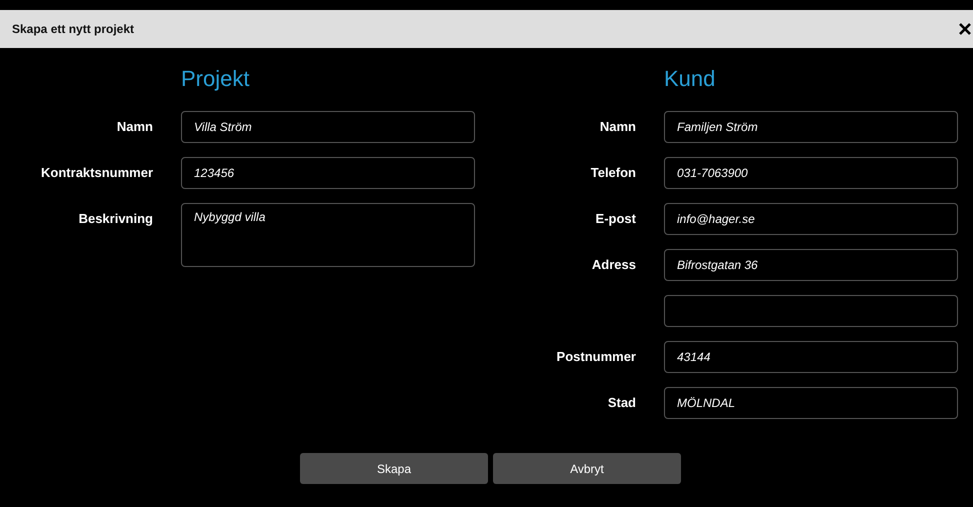  What do you see at coordinates (613, 173) in the screenshot?
I see `field-label: Telefon` at bounding box center [613, 173].